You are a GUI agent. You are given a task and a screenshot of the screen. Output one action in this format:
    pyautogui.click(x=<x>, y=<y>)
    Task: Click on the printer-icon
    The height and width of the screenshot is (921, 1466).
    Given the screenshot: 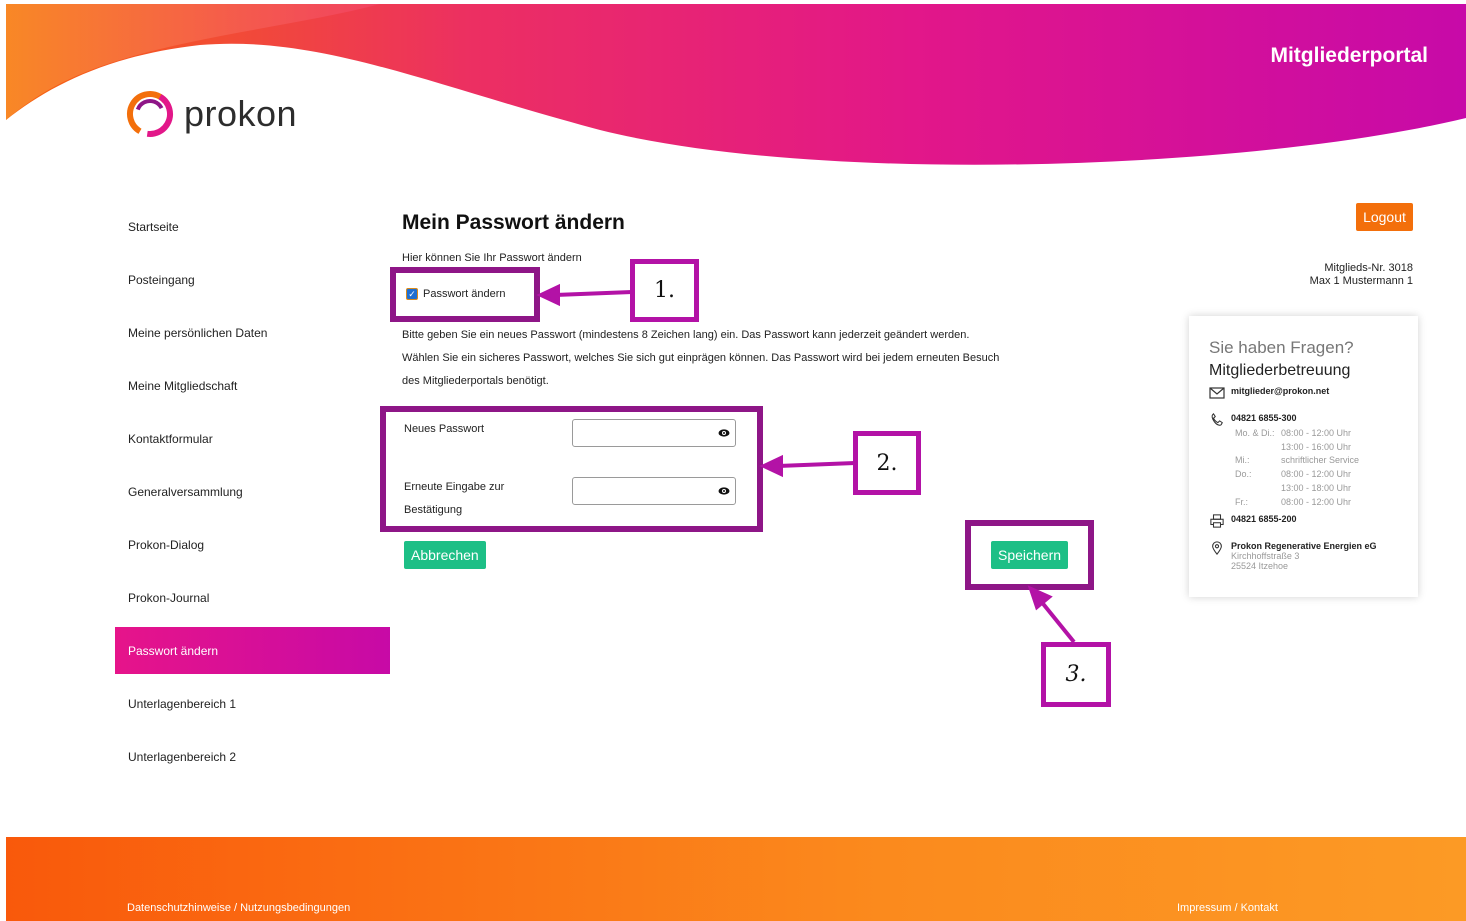 What is the action you would take?
    pyautogui.click(x=1217, y=521)
    